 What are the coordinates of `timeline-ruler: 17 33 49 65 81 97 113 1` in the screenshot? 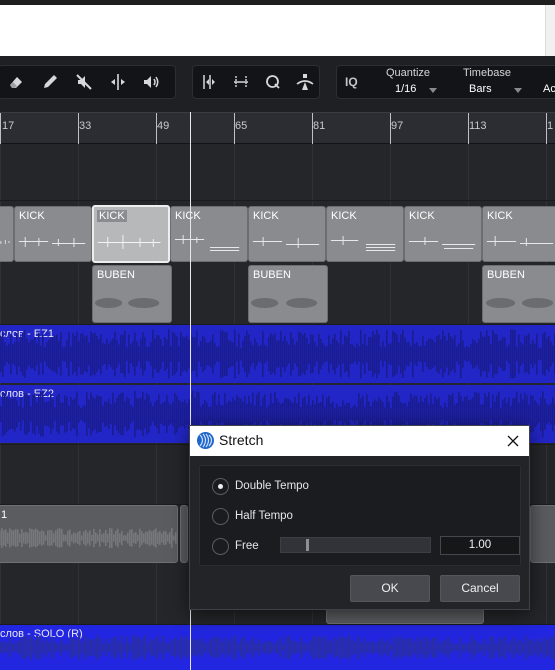 It's located at (277, 128).